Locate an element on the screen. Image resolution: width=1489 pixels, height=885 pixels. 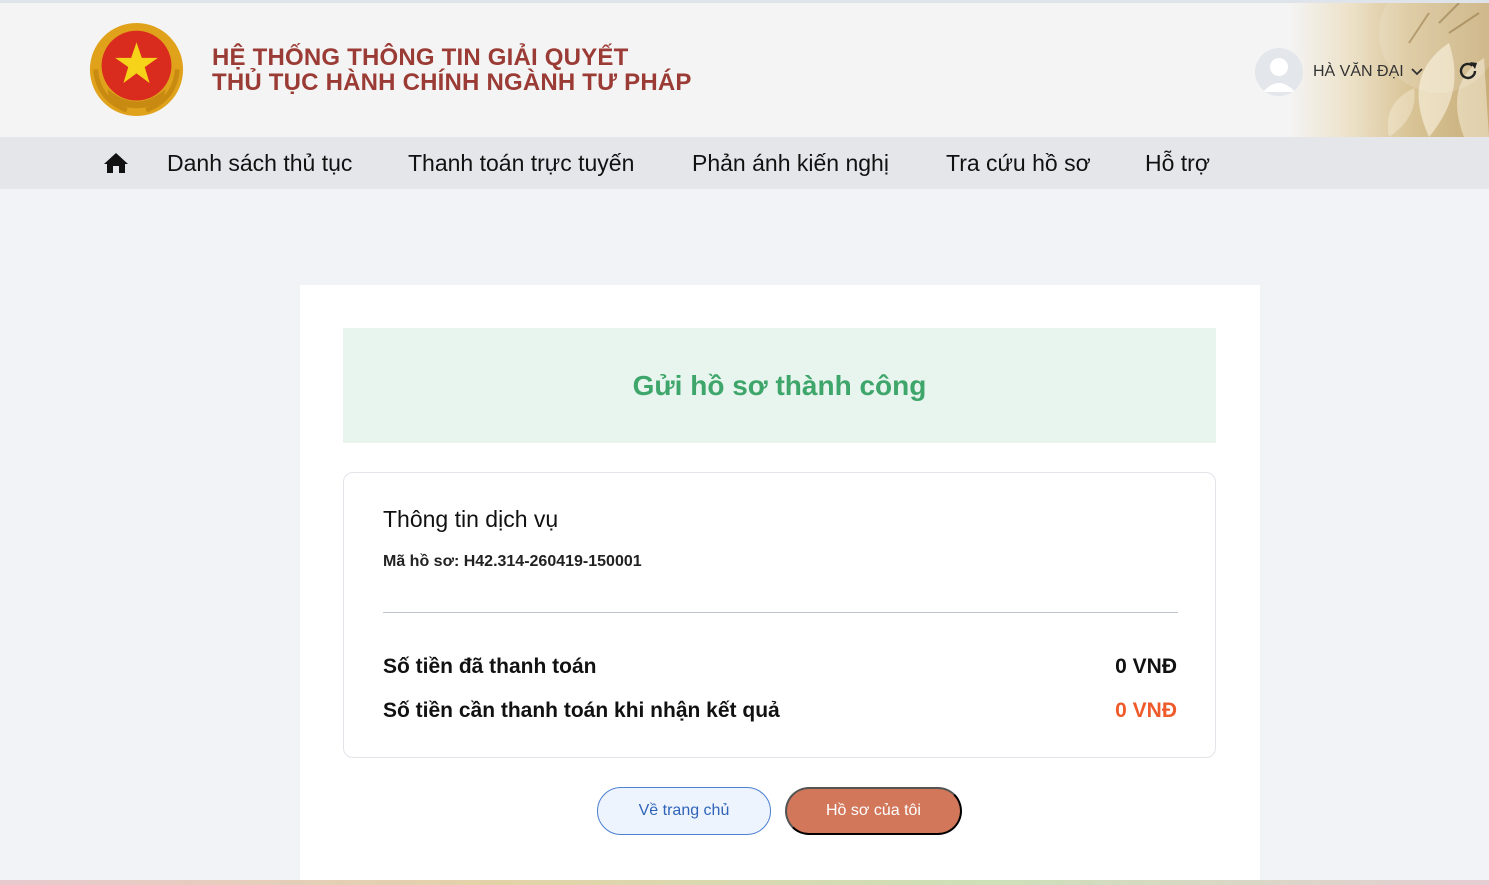
nav-item-online-payment: Thanh toán trực tuyến is located at coordinates (521, 163).